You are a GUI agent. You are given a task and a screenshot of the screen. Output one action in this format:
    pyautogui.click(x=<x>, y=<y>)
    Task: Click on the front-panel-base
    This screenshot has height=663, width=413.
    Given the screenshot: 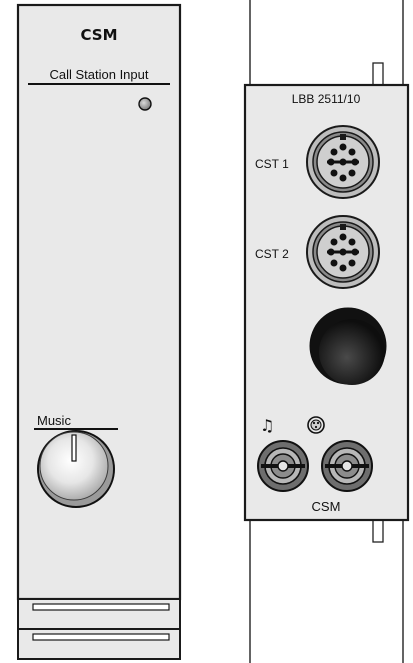 What is the action you would take?
    pyautogui.click(x=99, y=629)
    